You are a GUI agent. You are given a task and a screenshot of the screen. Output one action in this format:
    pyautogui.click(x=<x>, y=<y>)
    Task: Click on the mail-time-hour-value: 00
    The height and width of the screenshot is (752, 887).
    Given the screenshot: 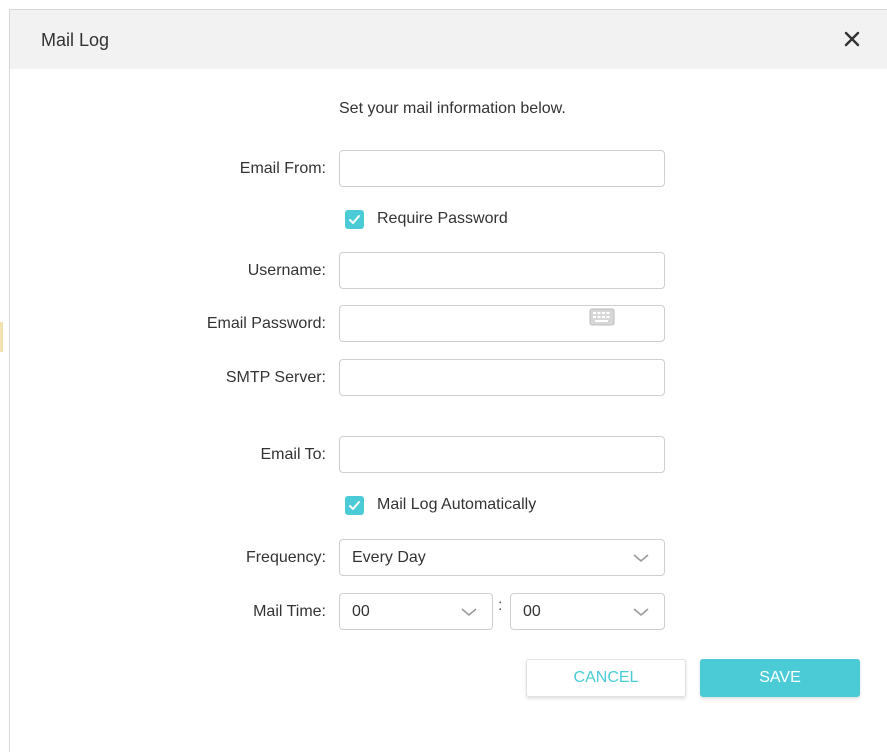 What is the action you would take?
    pyautogui.click(x=361, y=611)
    